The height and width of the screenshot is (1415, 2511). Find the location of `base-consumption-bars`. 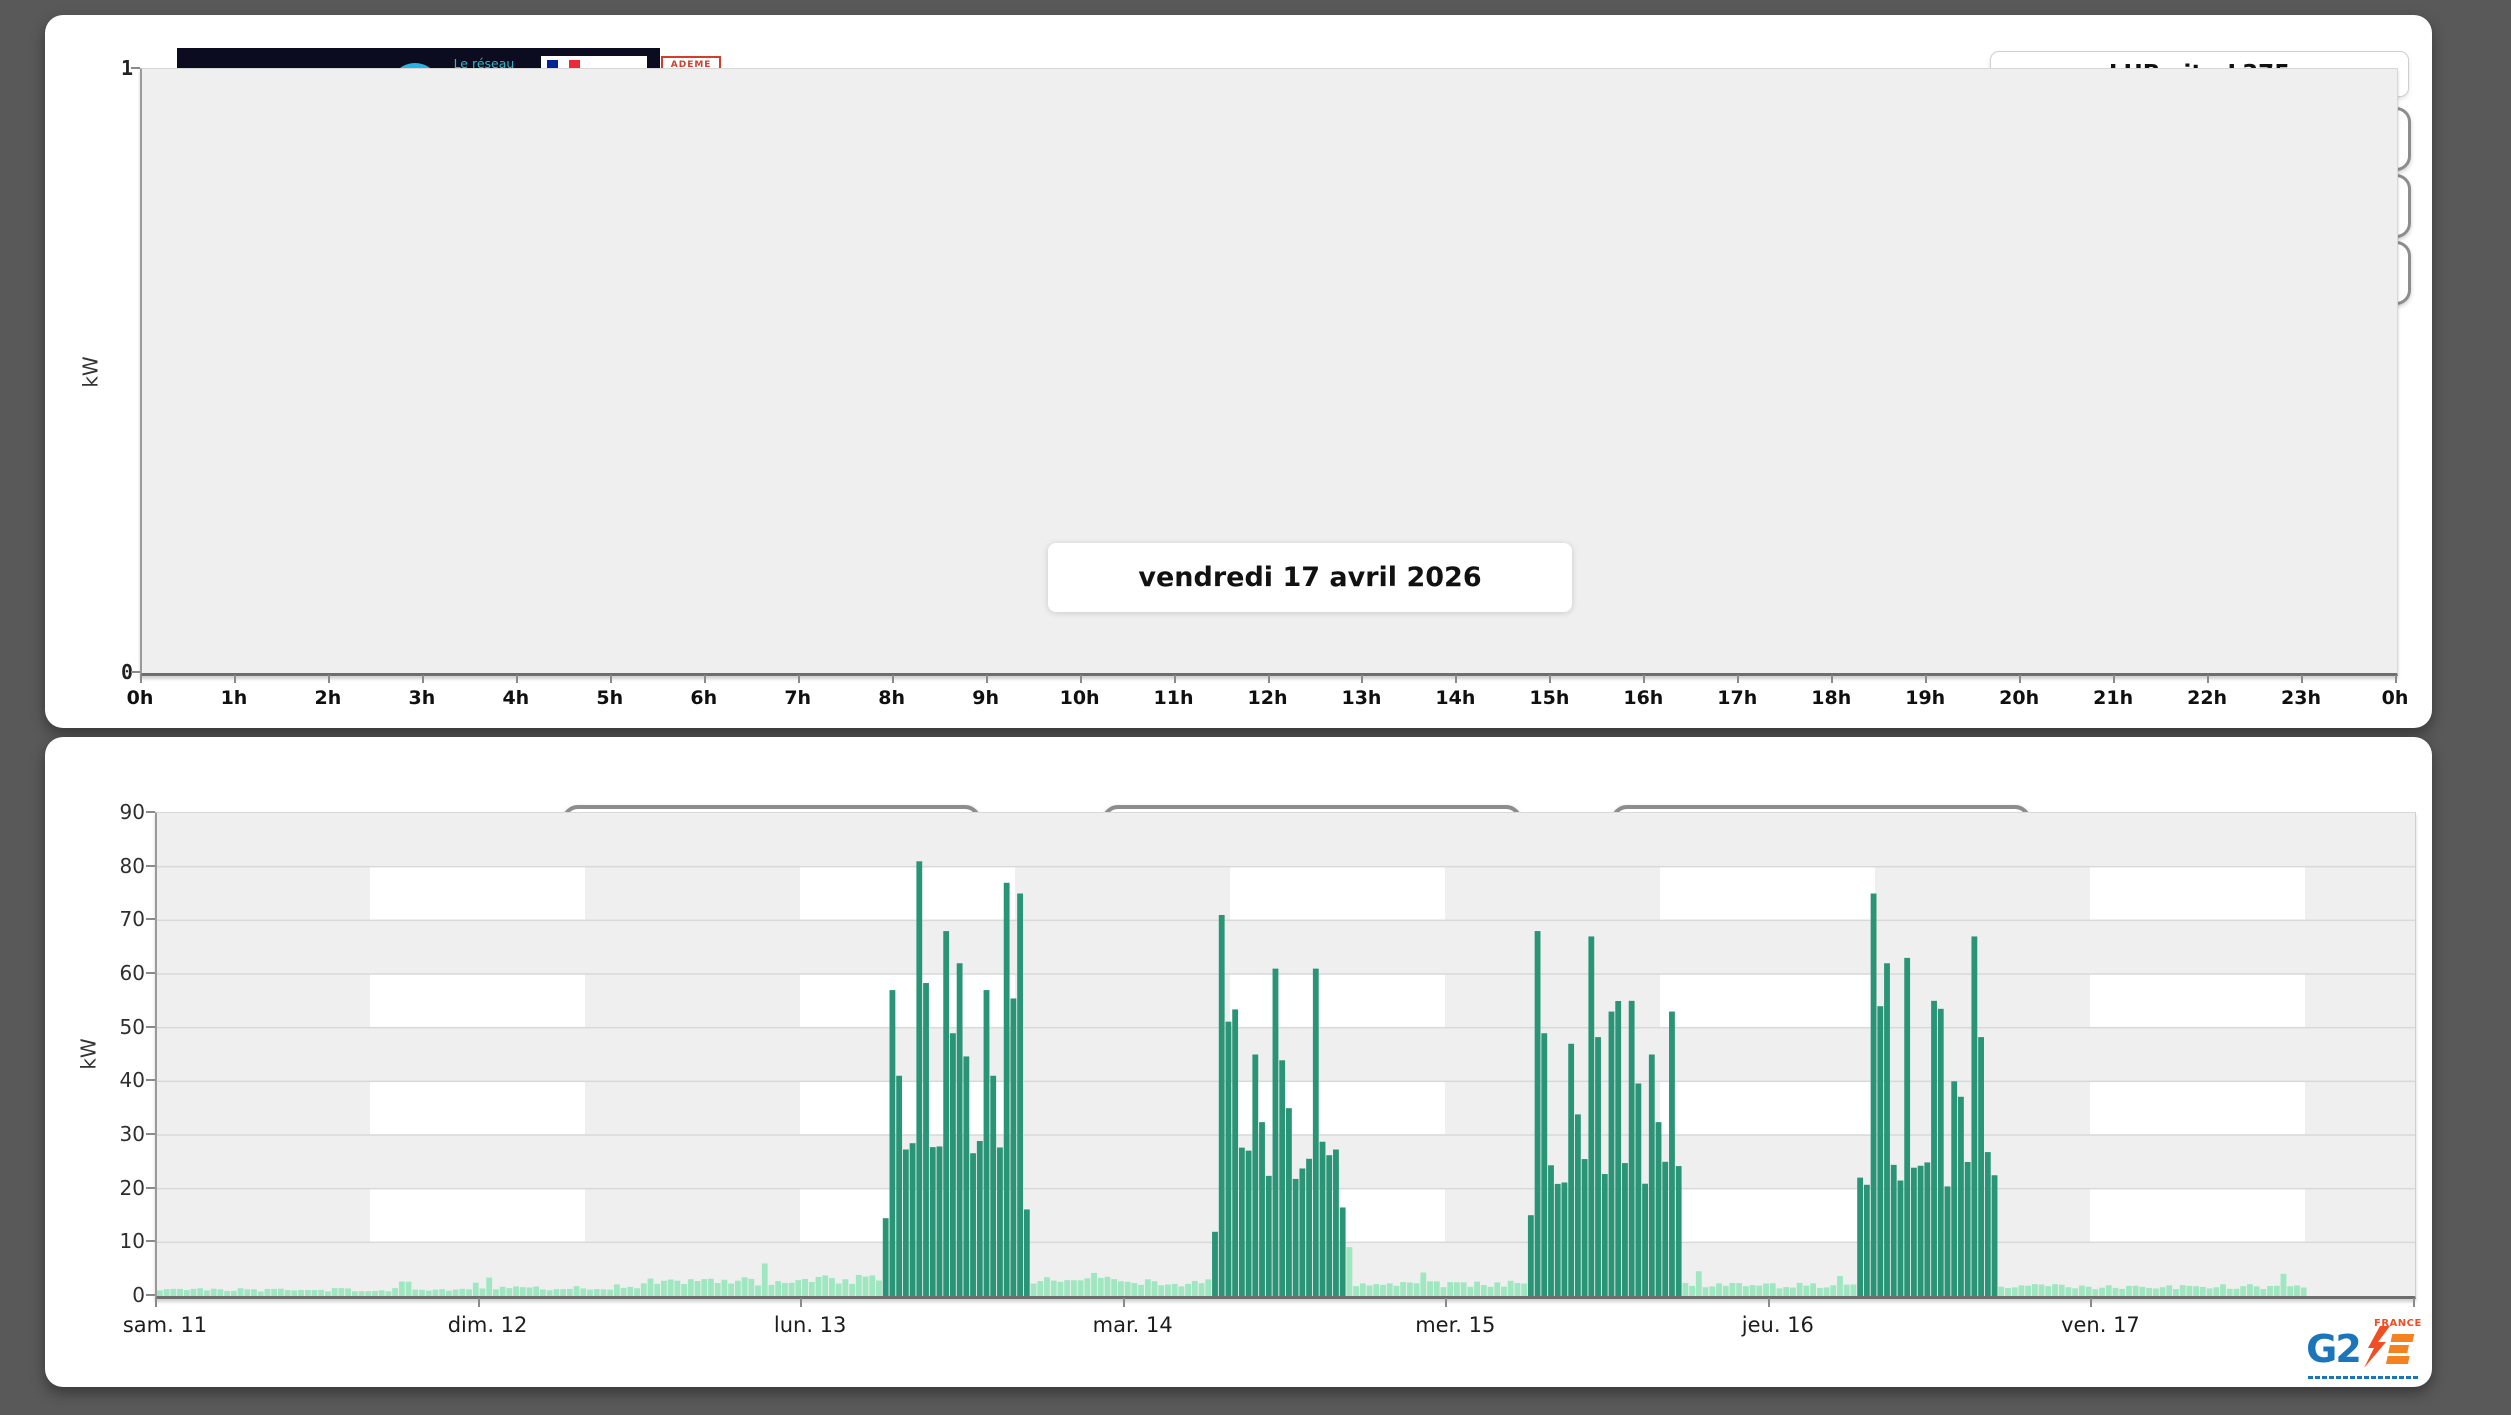

base-consumption-bars is located at coordinates (1232, 1271).